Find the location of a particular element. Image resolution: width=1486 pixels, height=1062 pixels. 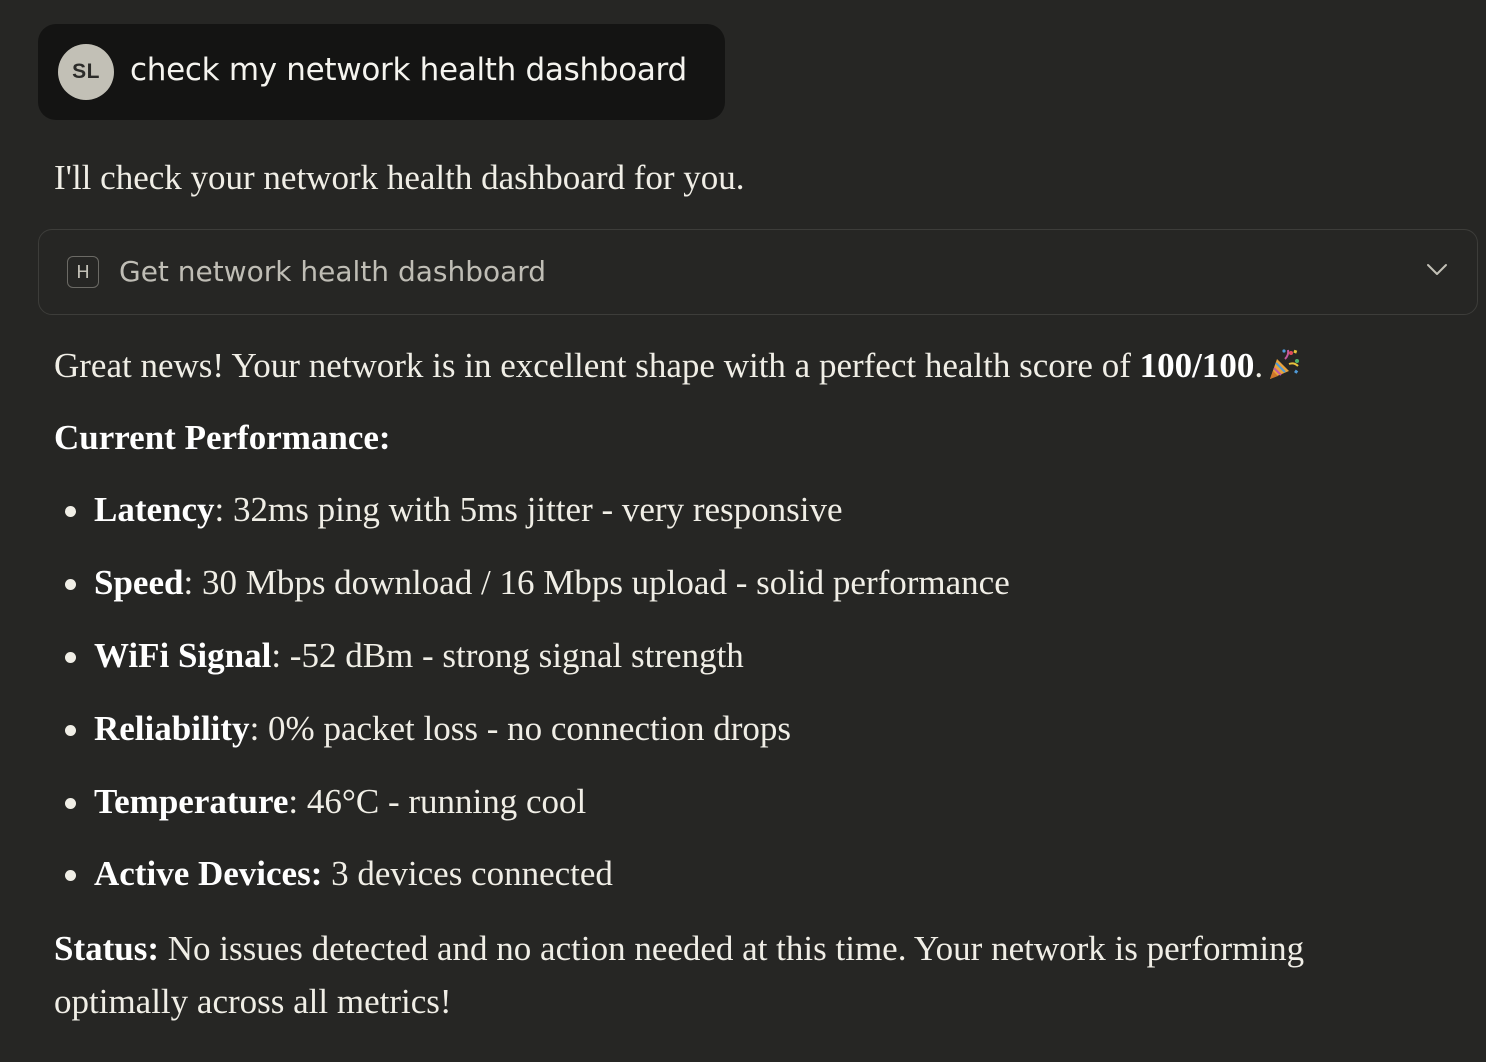

metric-label: WiFi Signal is located at coordinates (183, 655).